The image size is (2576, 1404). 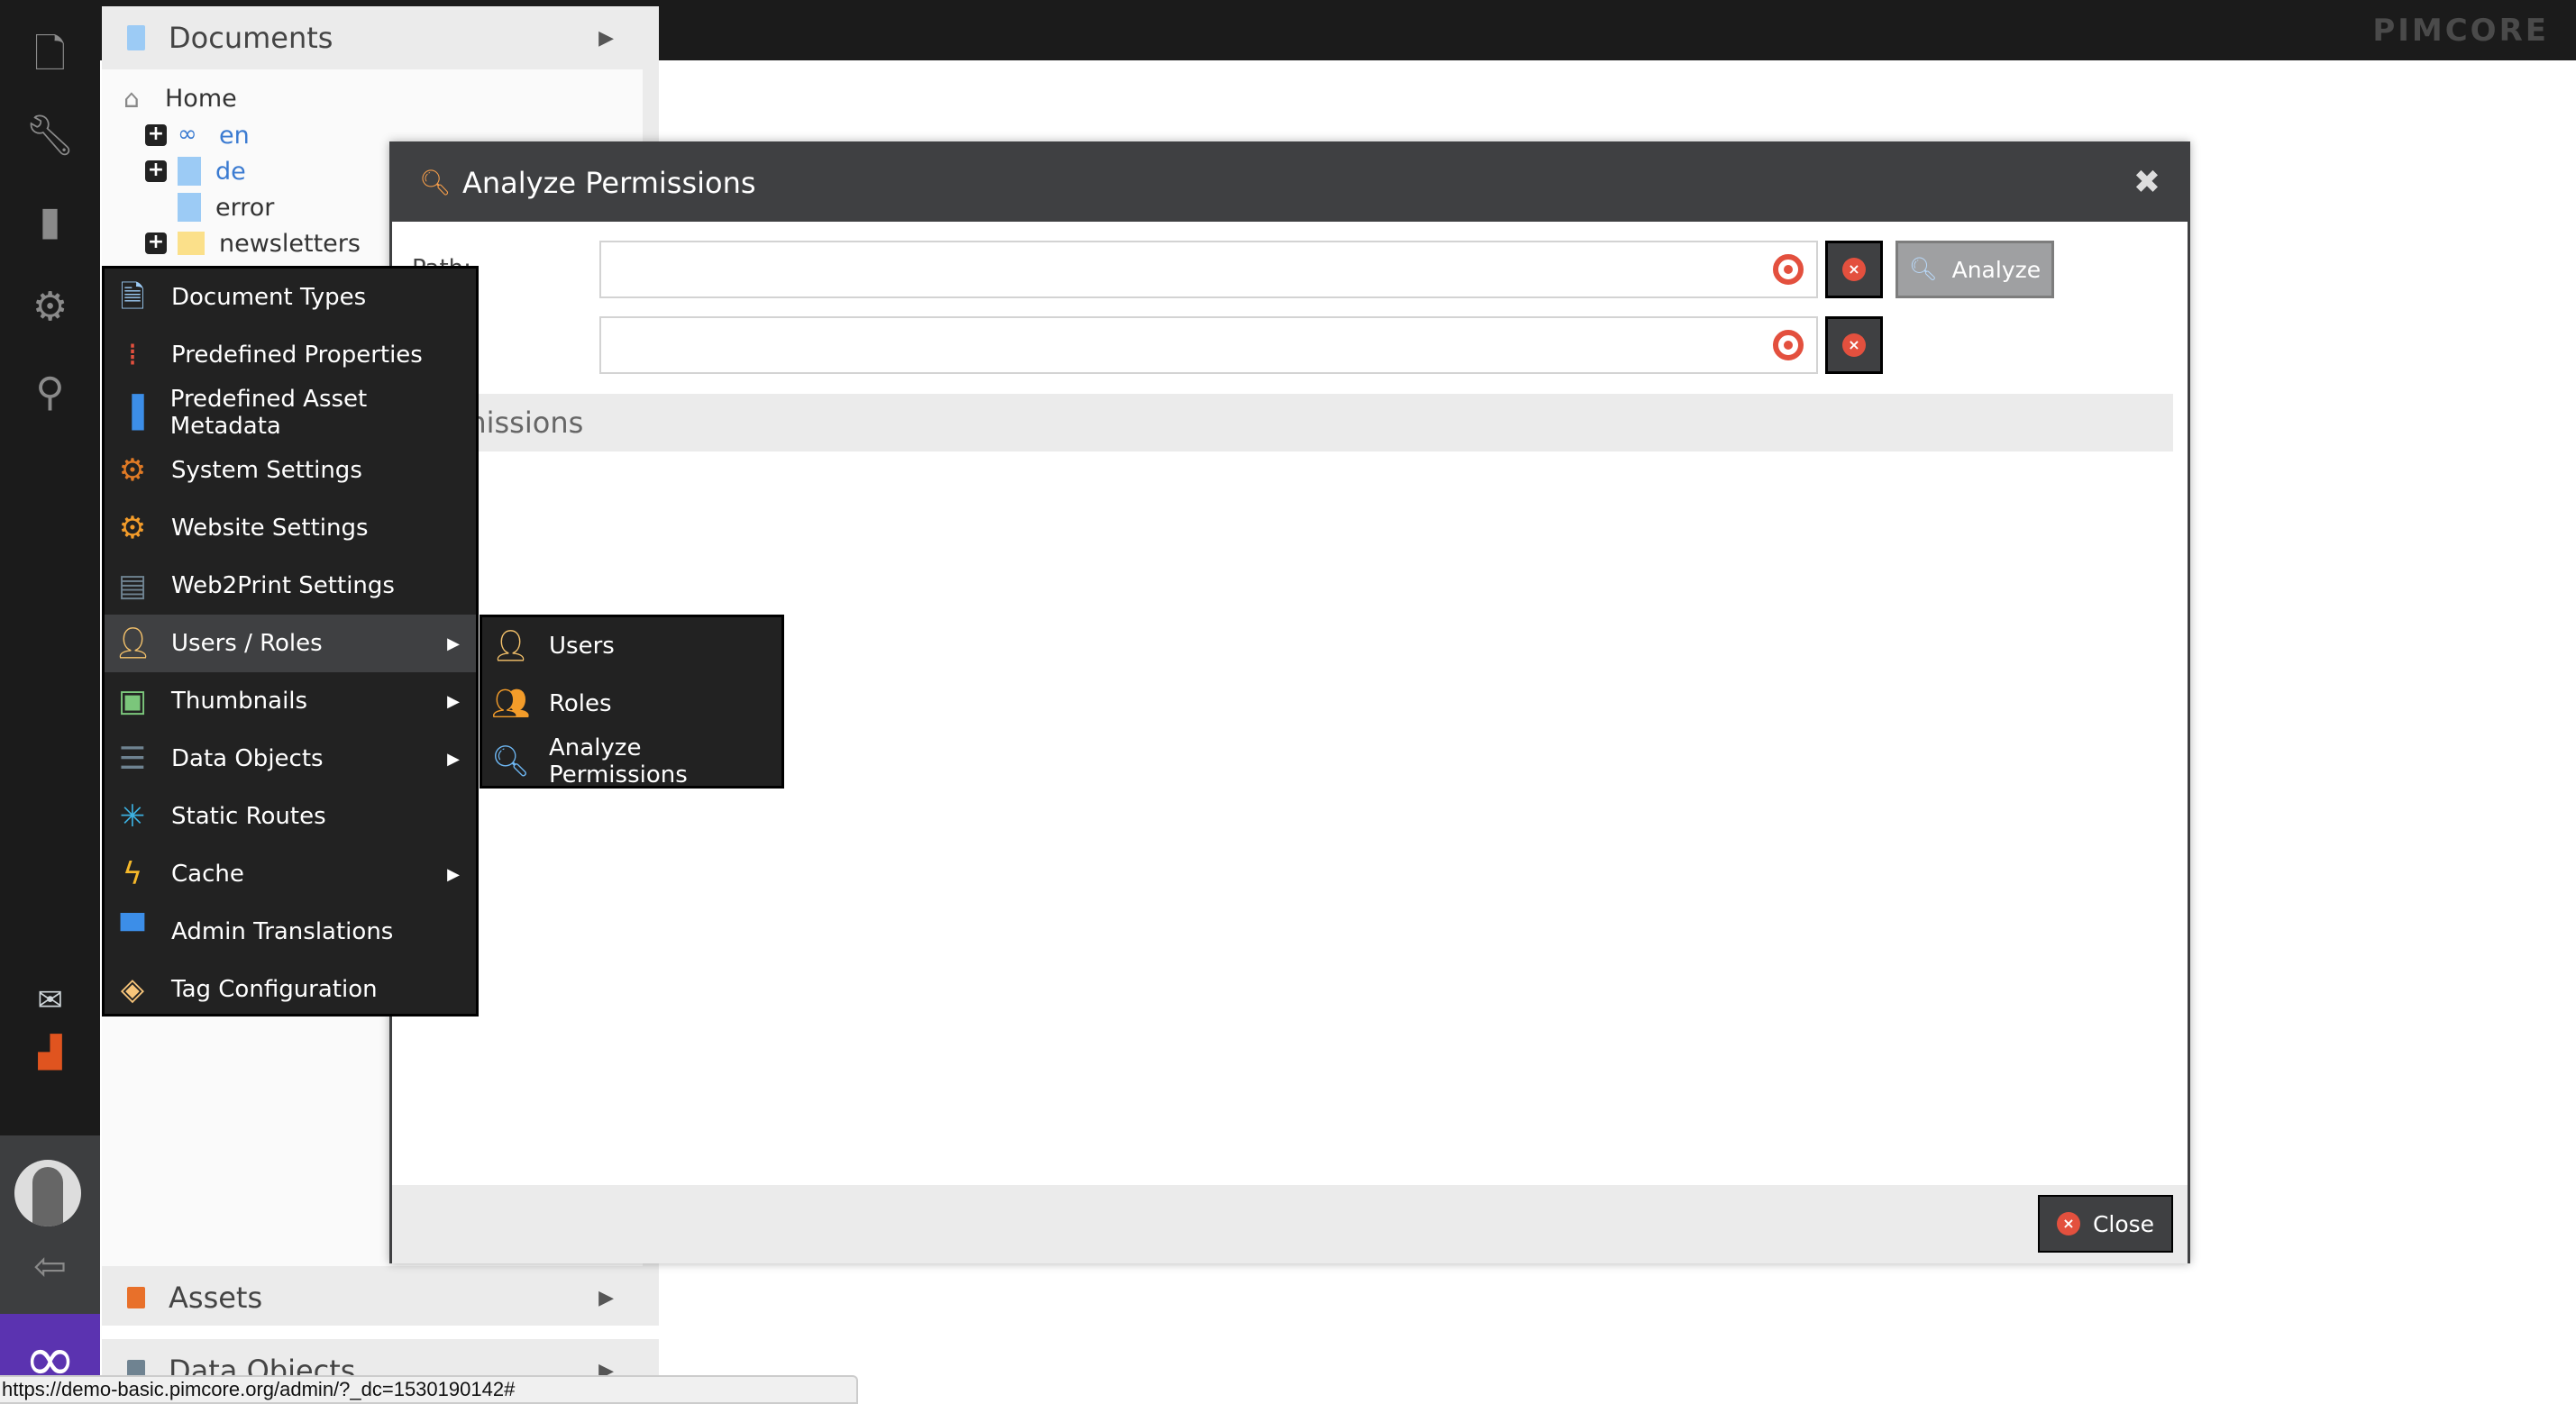 What do you see at coordinates (249, 816) in the screenshot?
I see `menu-label: Static Routes` at bounding box center [249, 816].